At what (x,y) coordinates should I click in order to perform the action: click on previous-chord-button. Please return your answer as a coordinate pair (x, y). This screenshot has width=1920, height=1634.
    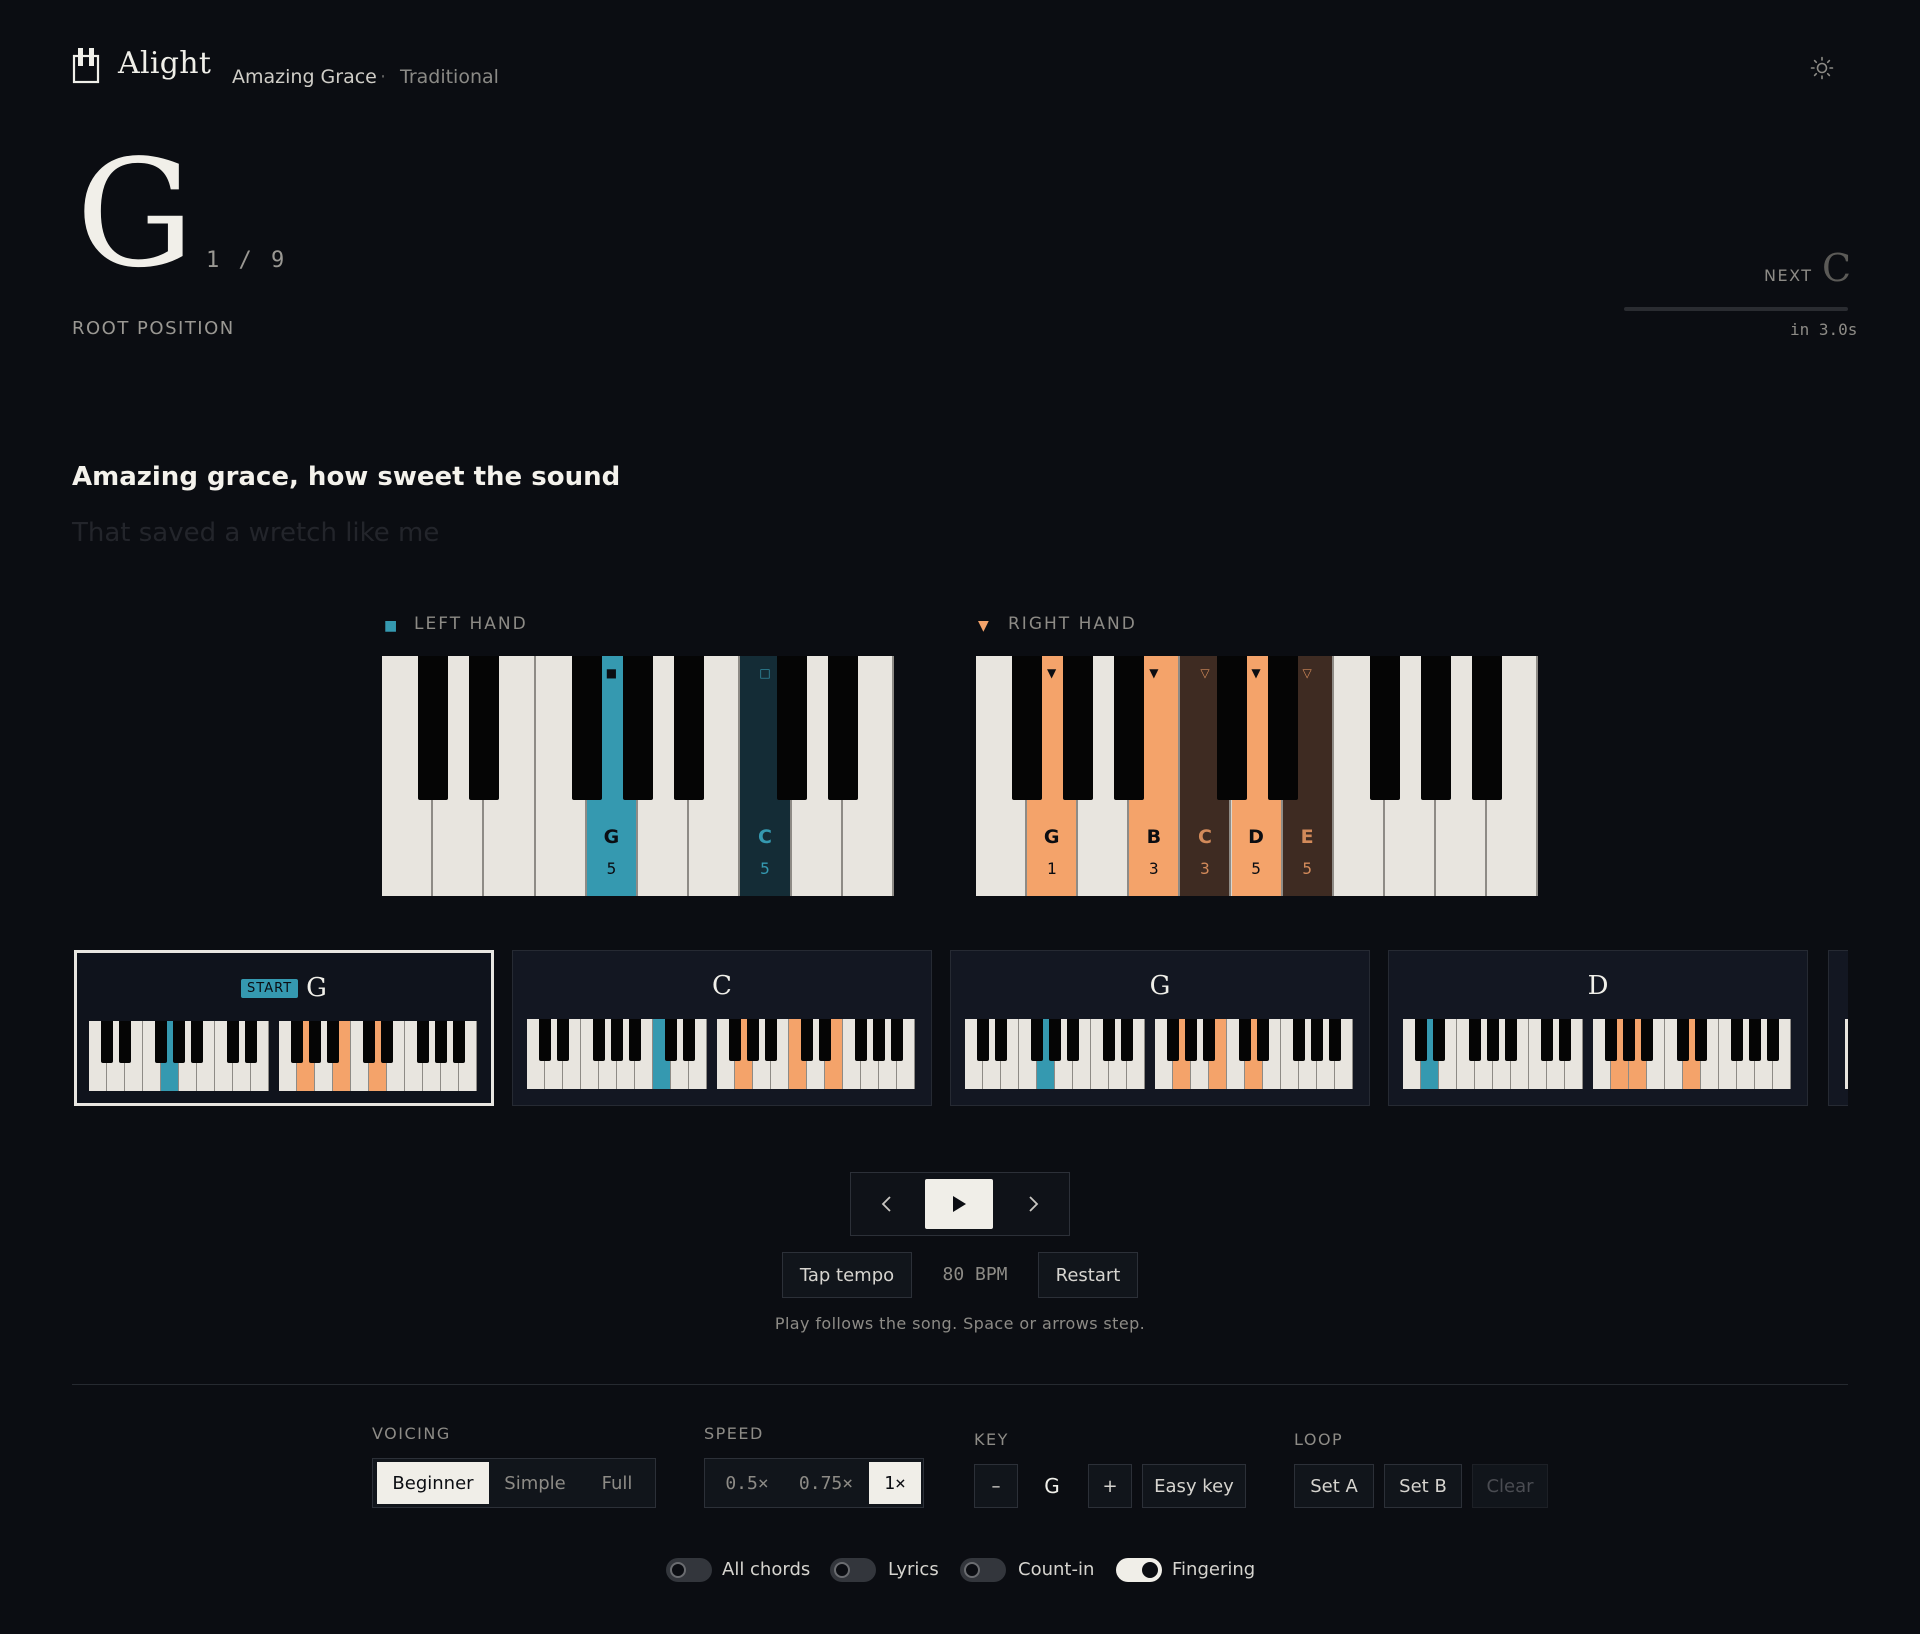
    Looking at the image, I should click on (887, 1204).